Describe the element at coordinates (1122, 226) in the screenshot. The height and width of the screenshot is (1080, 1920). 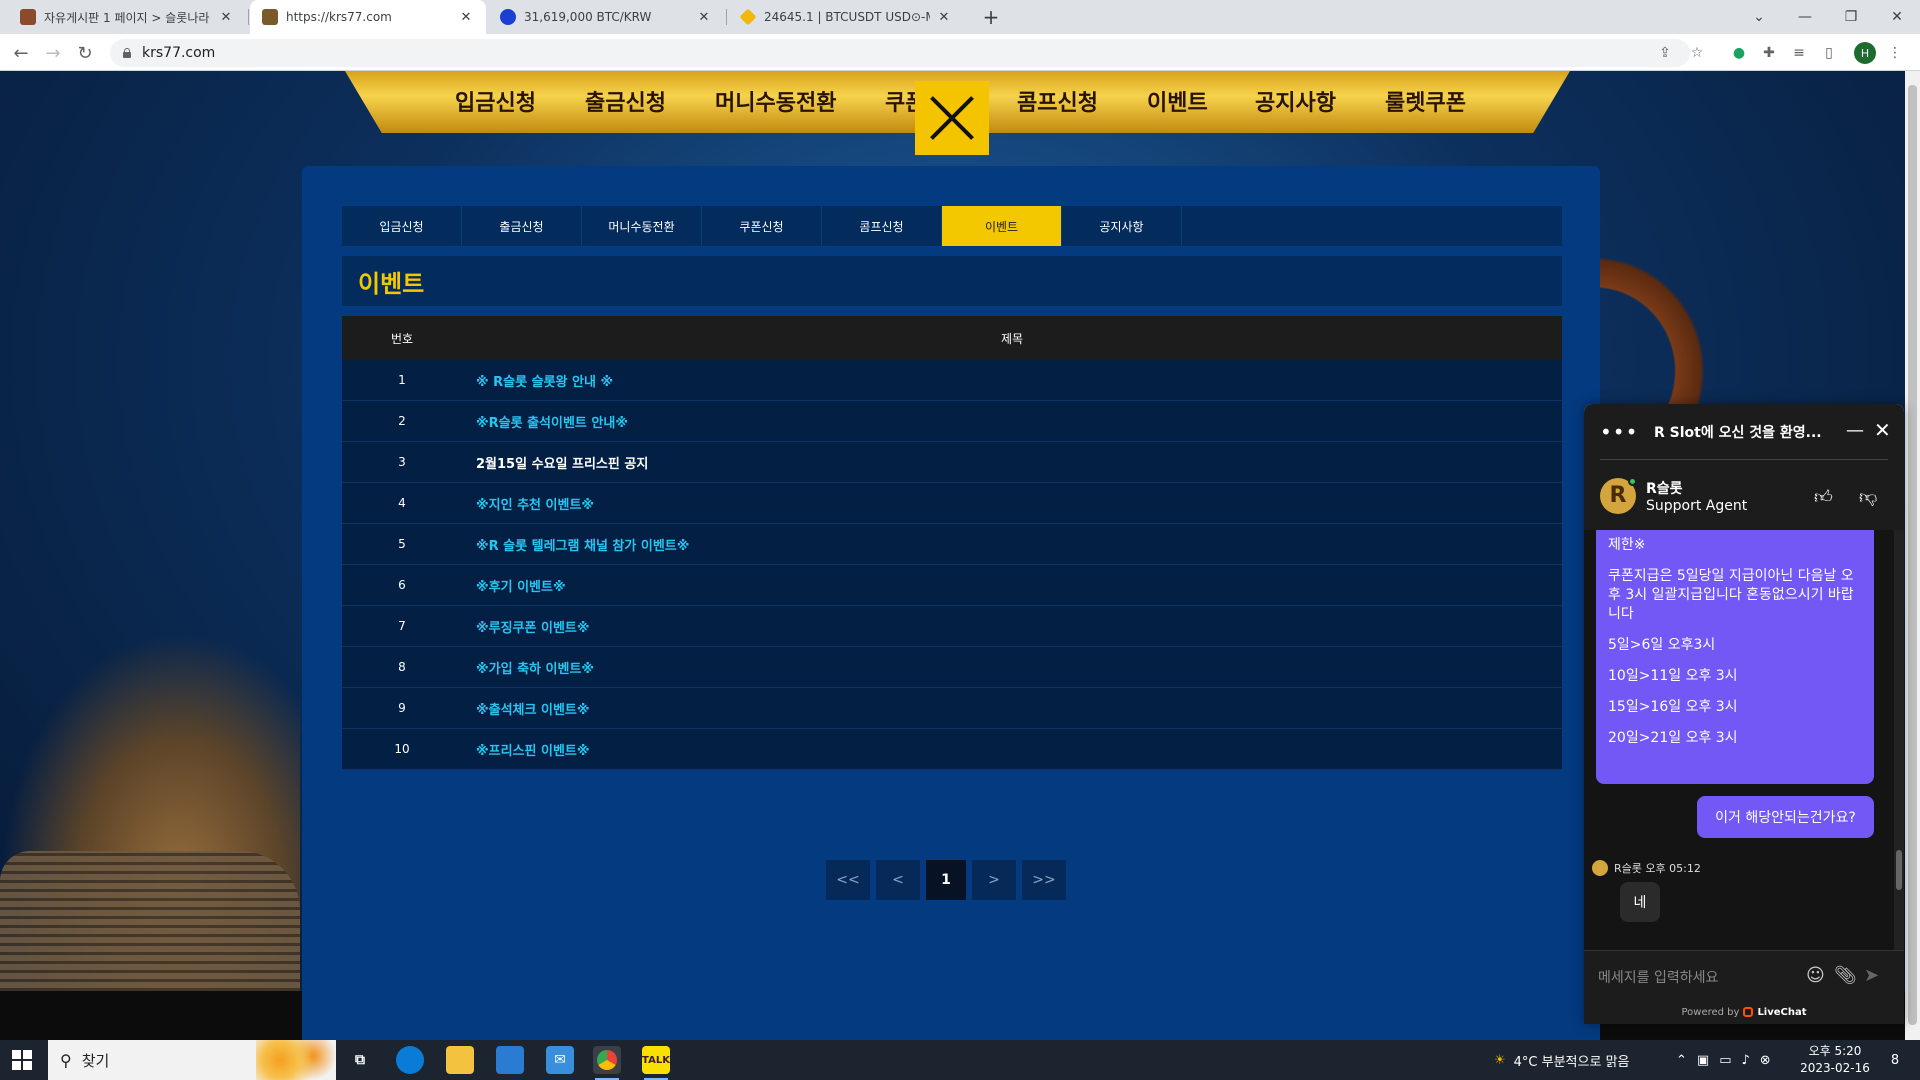
I see `tab-notice: 공지사항` at that location.